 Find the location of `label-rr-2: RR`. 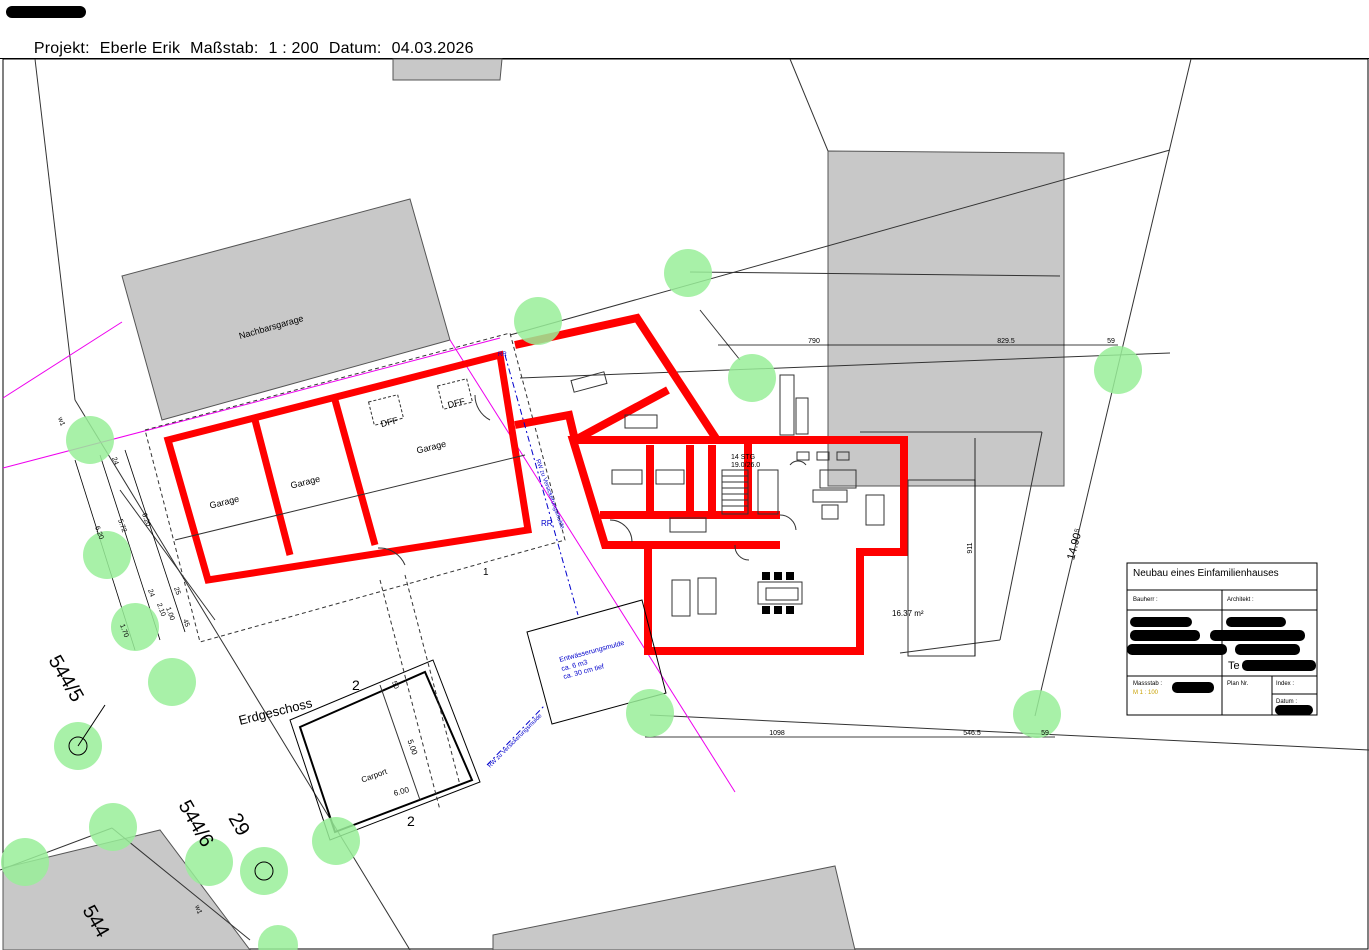

label-rr-2: RR is located at coordinates (502, 355).